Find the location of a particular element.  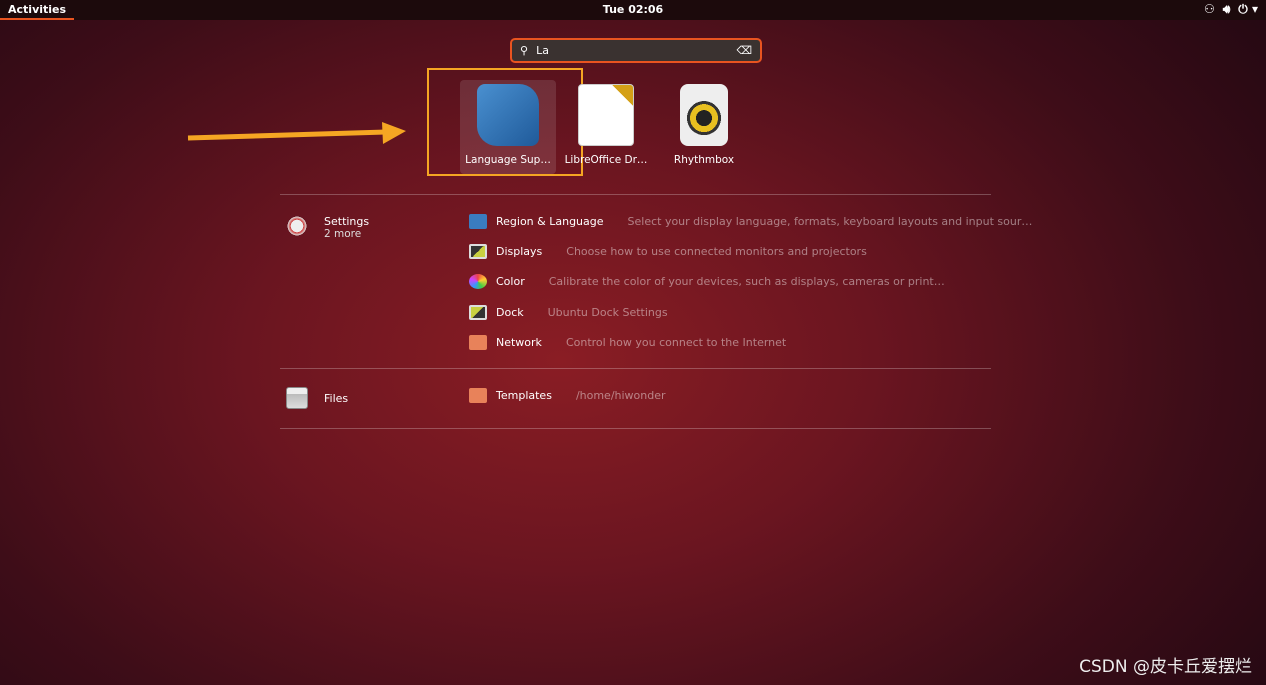

libreoffice-draw-icon is located at coordinates (606, 115).